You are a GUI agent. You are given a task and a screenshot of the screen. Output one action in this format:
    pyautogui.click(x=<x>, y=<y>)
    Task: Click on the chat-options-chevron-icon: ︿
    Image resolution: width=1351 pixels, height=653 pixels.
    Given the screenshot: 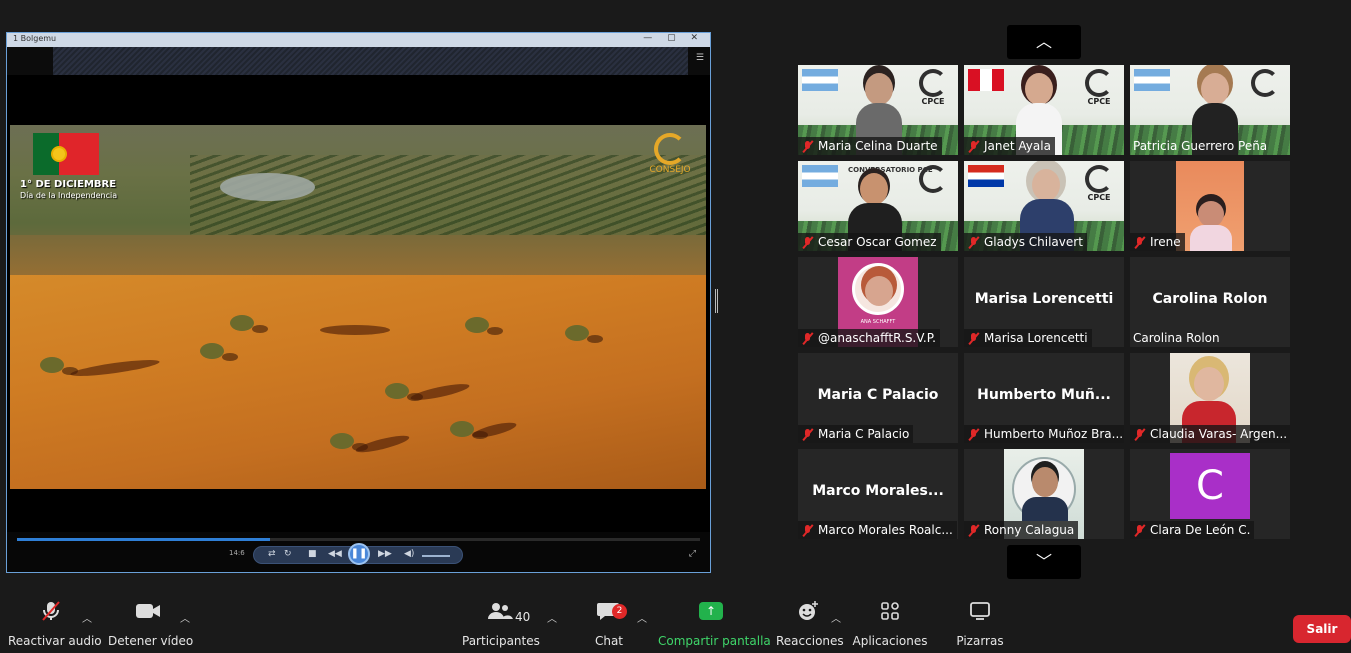 What is the action you would take?
    pyautogui.click(x=642, y=617)
    